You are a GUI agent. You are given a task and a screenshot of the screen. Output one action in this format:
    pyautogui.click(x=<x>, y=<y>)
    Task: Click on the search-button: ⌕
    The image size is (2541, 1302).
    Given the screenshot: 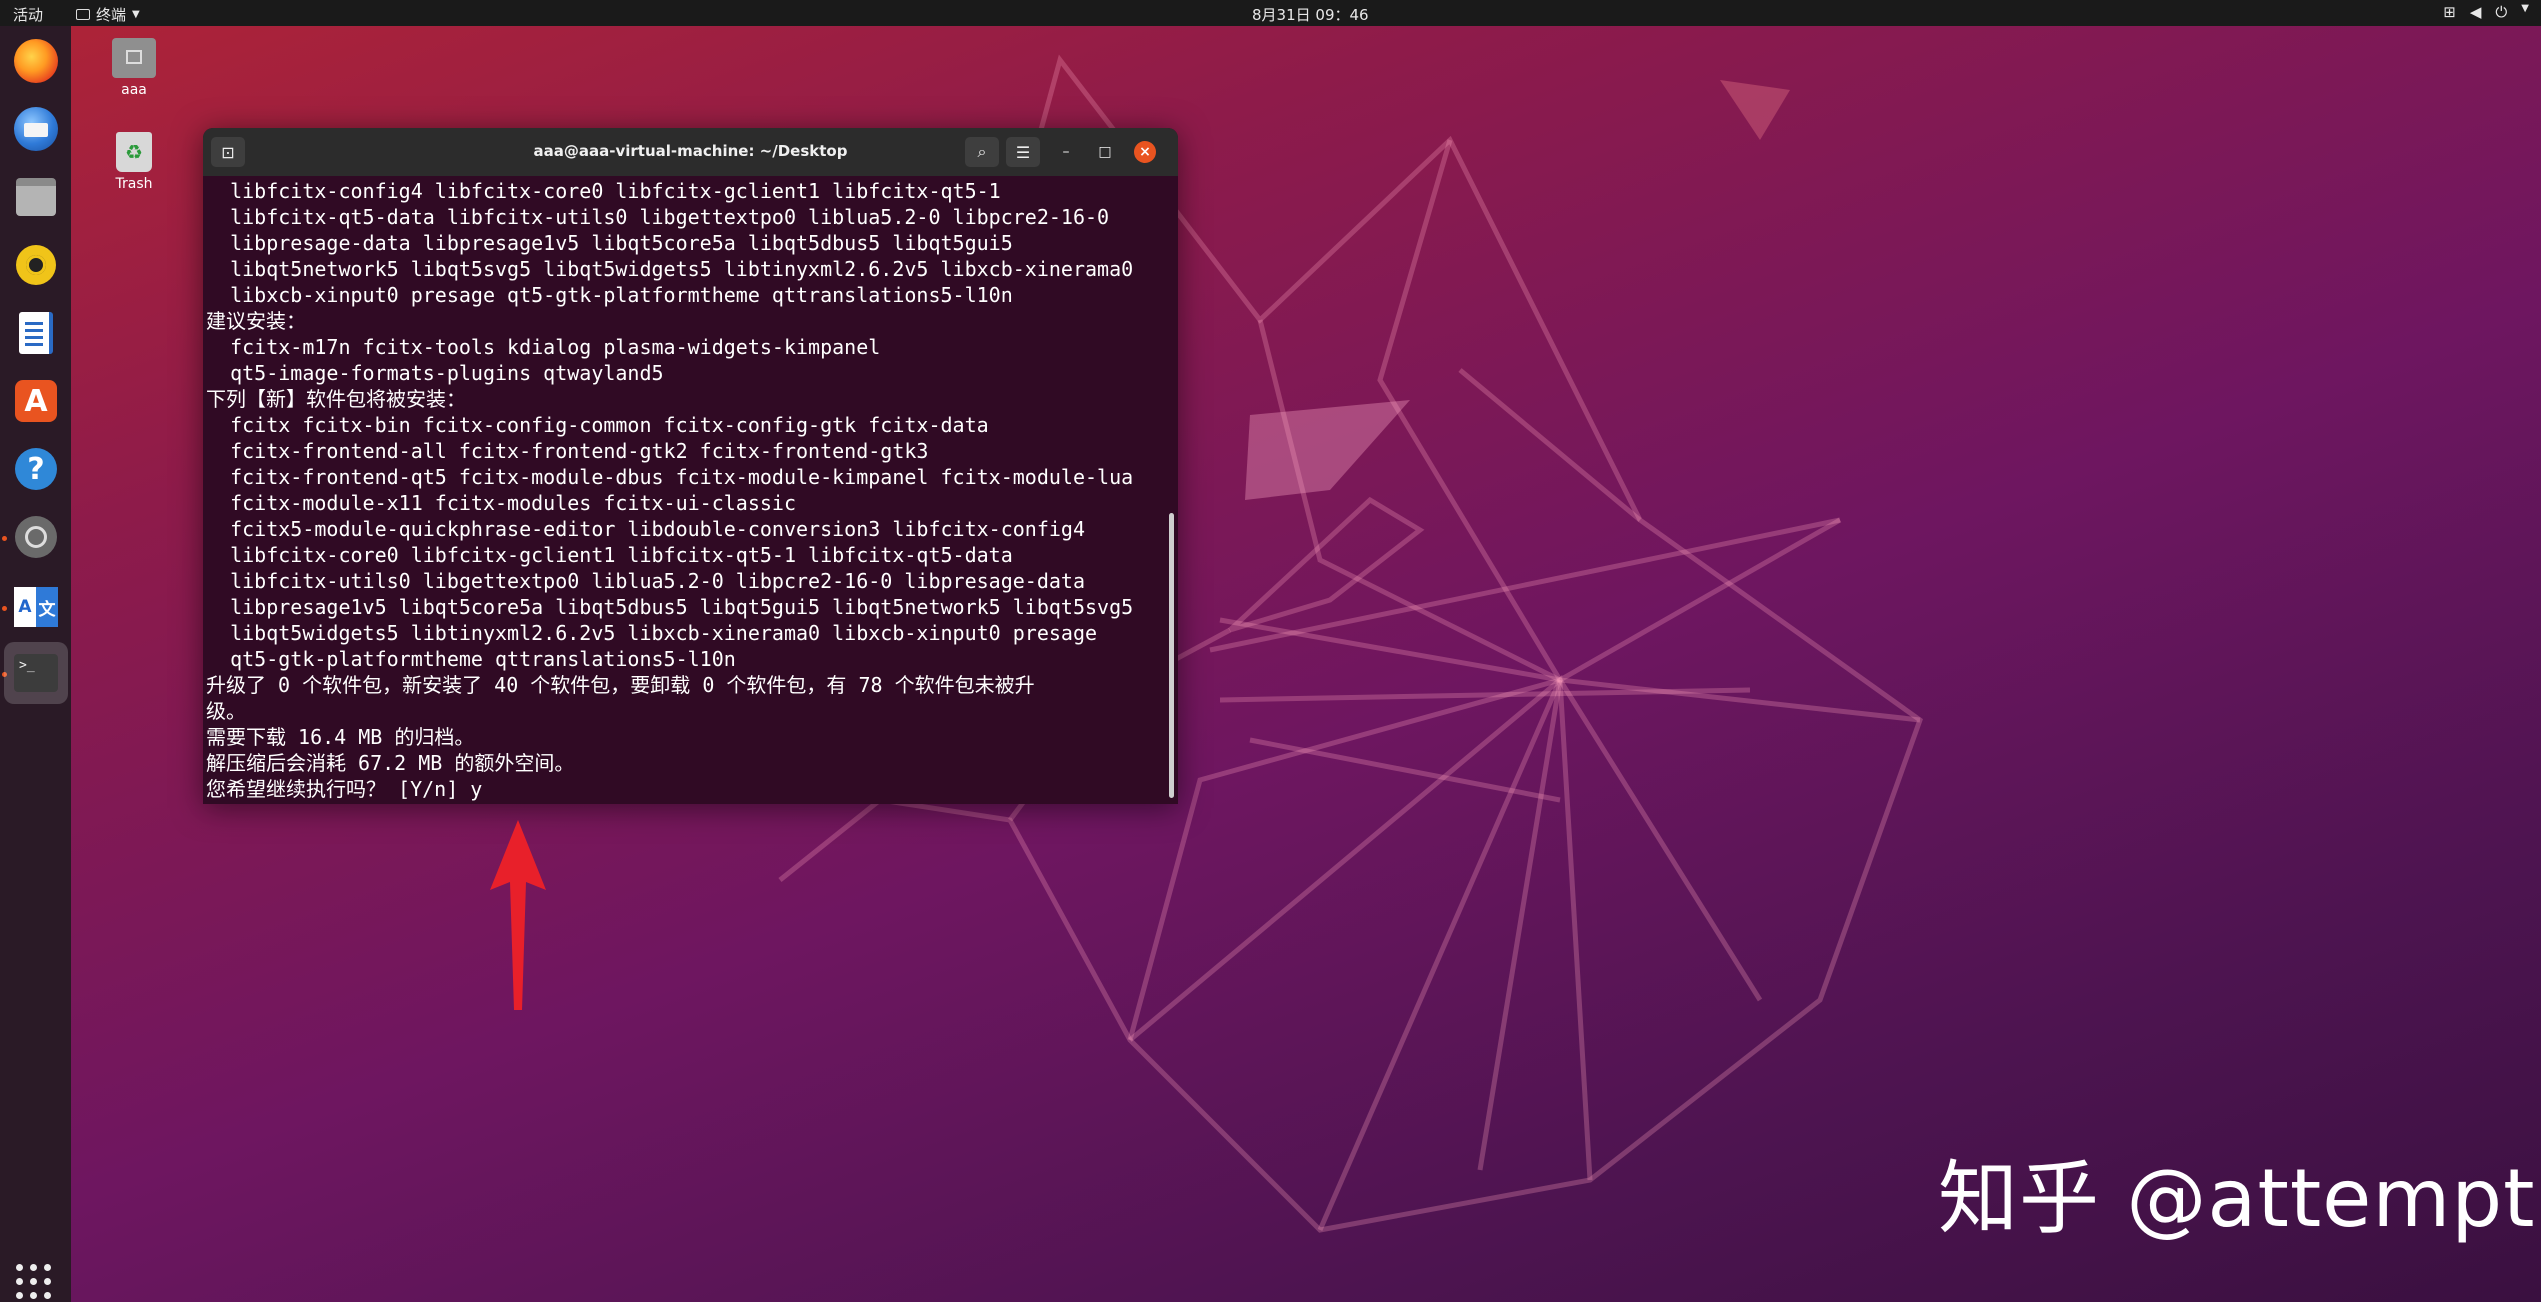 What is the action you would take?
    pyautogui.click(x=982, y=152)
    